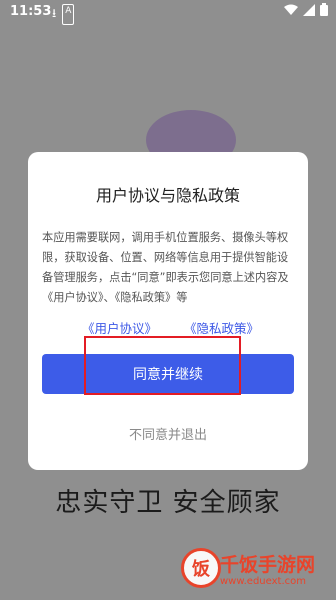 The height and width of the screenshot is (600, 336). What do you see at coordinates (263, 581) in the screenshot?
I see `watermark-url: www.eduext.com` at bounding box center [263, 581].